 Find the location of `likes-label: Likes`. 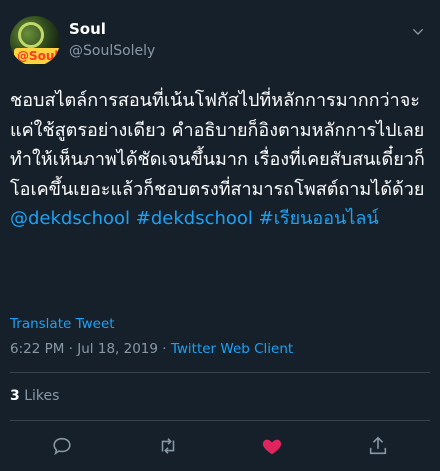

likes-label: Likes is located at coordinates (42, 396).